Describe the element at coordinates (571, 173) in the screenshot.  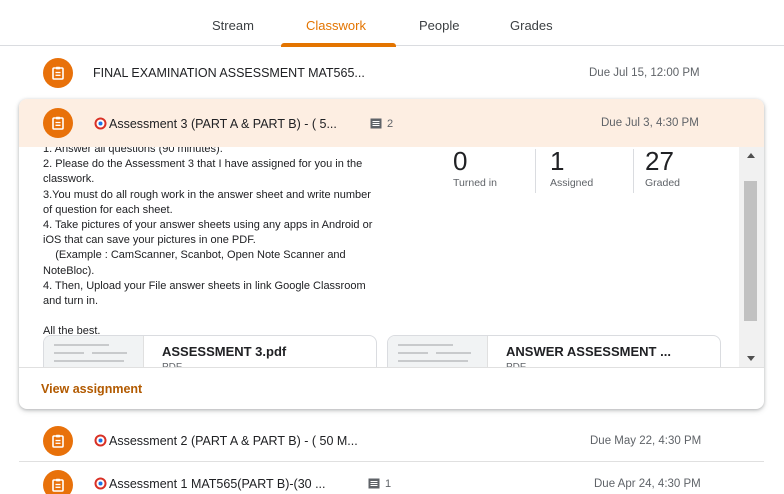
I see `stat-assigned: 1 Assigned` at that location.